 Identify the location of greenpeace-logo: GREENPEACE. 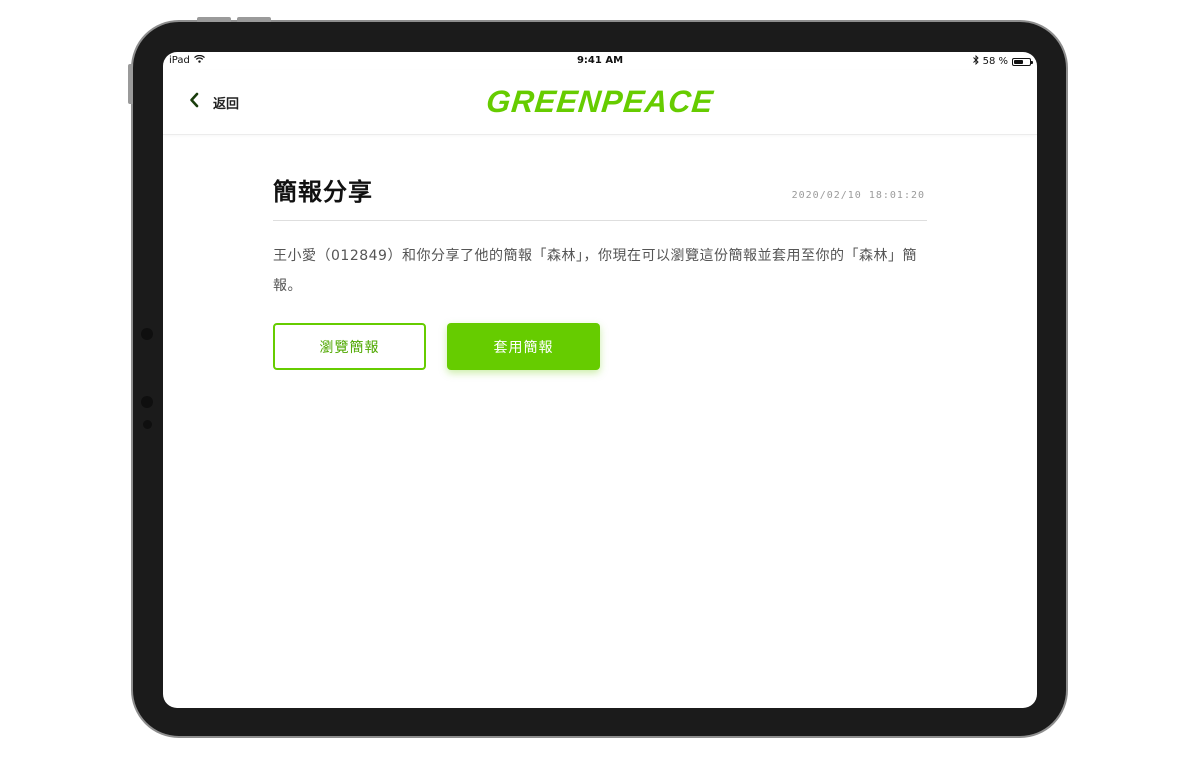
(600, 101).